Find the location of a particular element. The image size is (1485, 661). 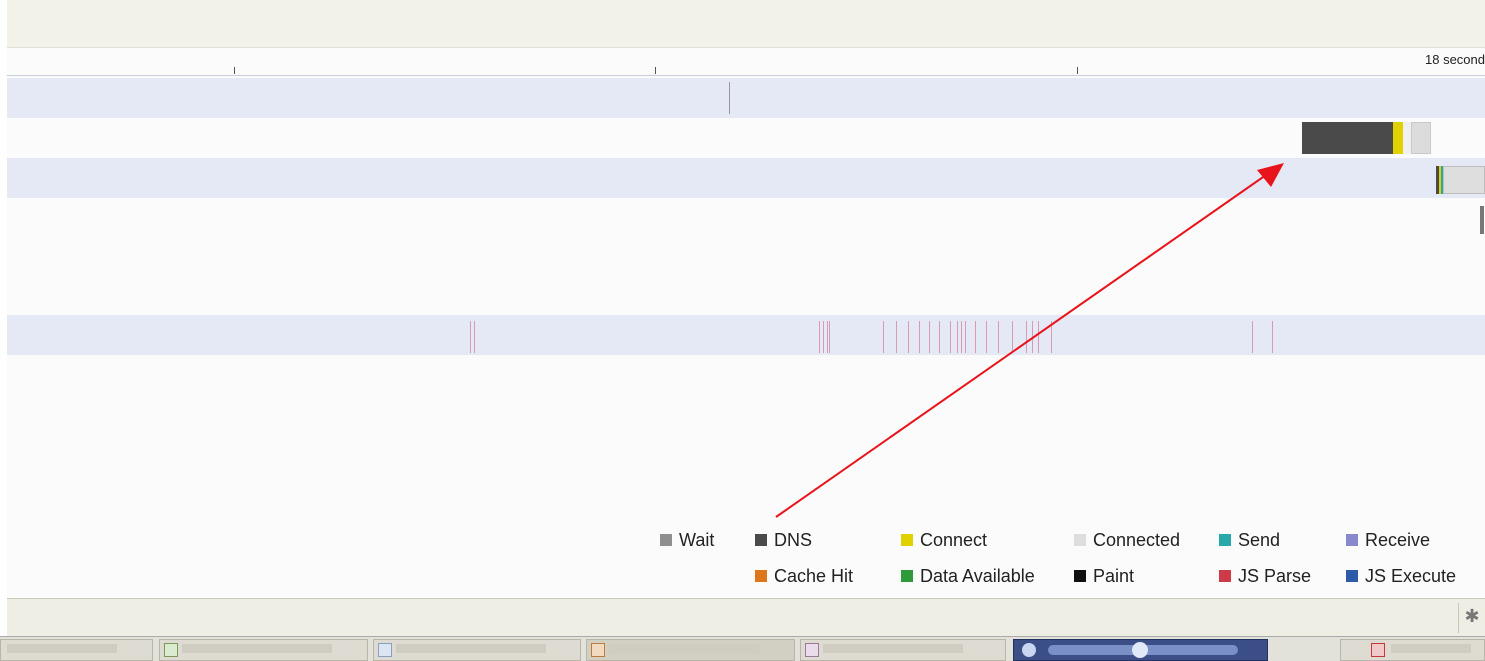

browser-icon is located at coordinates (598, 650).